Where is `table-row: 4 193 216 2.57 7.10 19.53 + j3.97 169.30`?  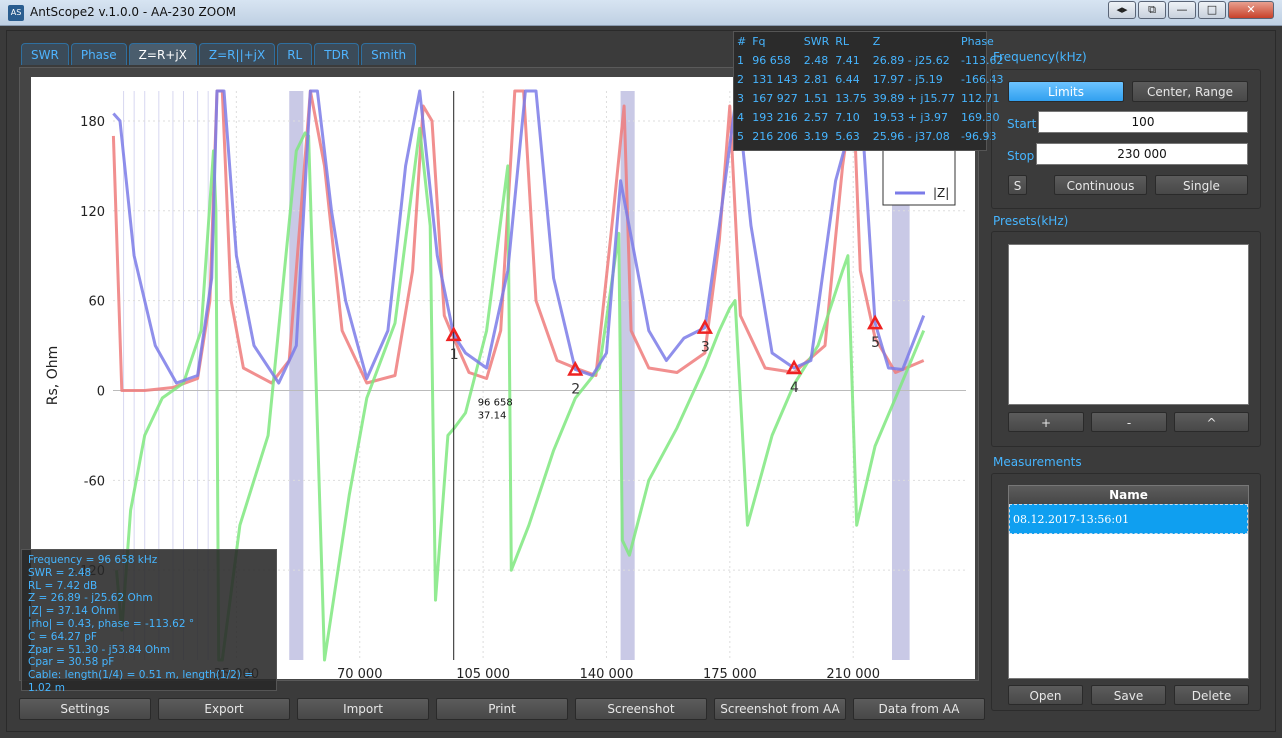 table-row: 4 193 216 2.57 7.10 19.53 + j3.97 169.30 is located at coordinates (870, 117).